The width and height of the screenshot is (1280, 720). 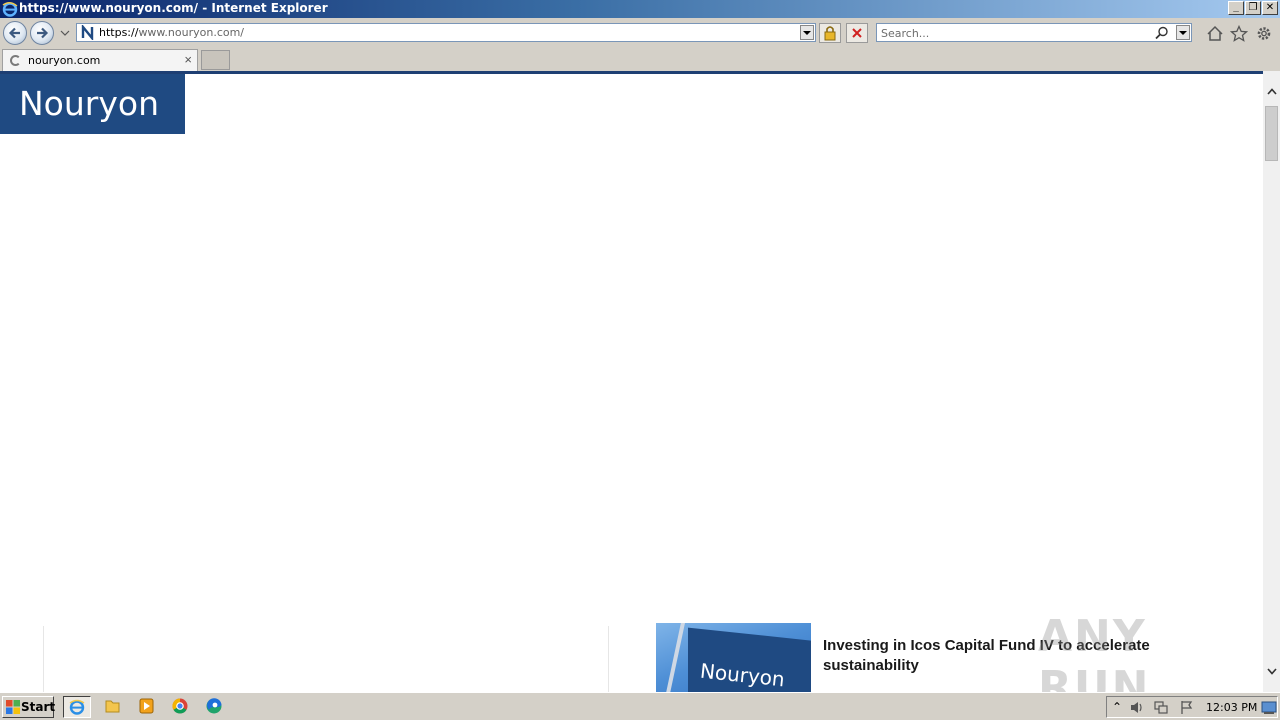 I want to click on stop-button, so click(x=857, y=33).